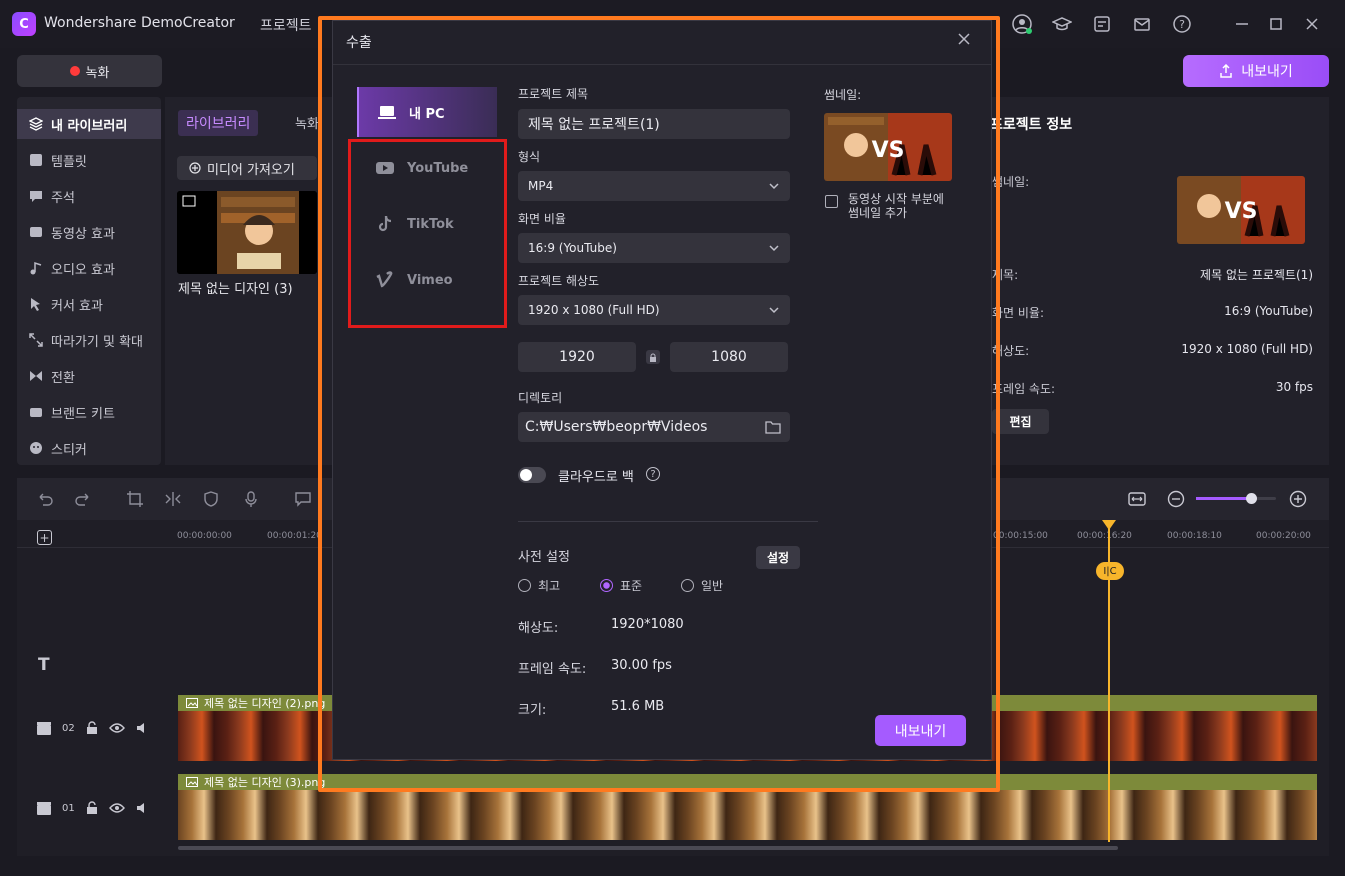 The height and width of the screenshot is (876, 1345). Describe the element at coordinates (1194, 536) in the screenshot. I see `ruler-tick: 00:00:18:10` at that location.